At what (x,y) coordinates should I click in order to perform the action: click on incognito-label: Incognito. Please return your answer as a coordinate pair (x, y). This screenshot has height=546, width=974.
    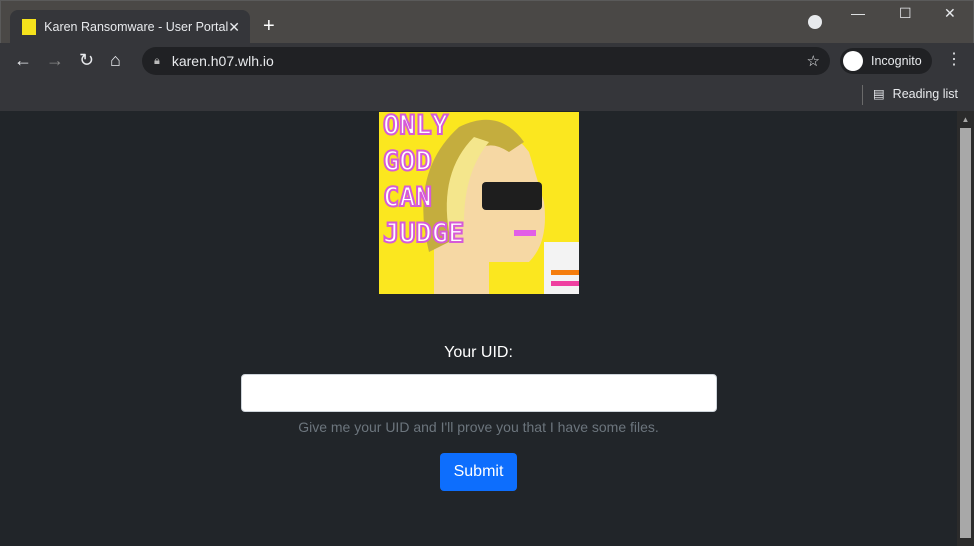
    Looking at the image, I should click on (896, 61).